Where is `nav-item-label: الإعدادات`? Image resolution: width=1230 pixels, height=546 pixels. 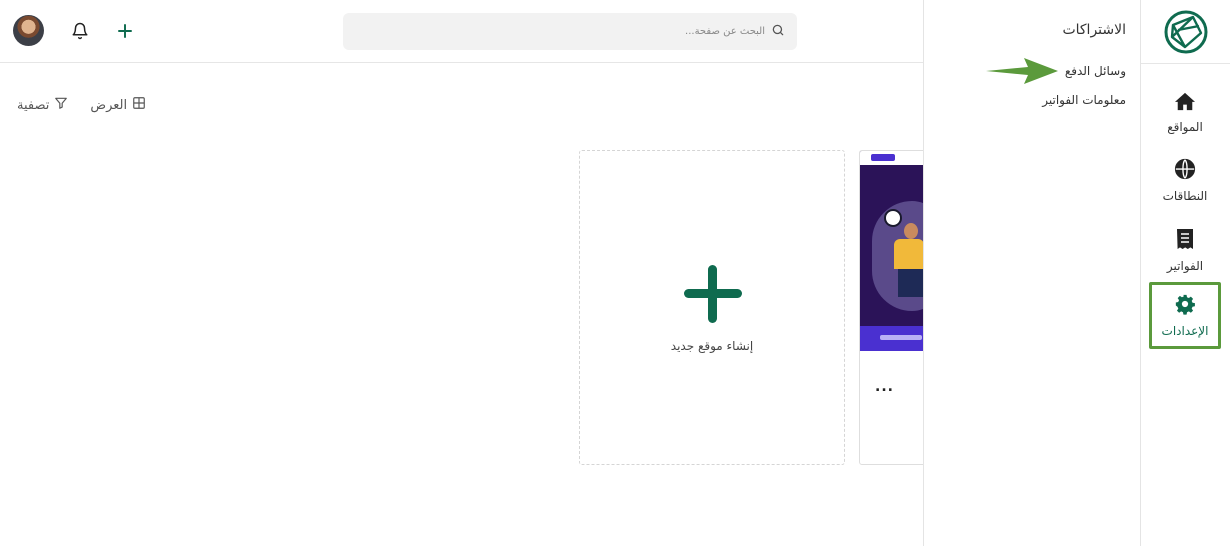
nav-item-label: الإعدادات is located at coordinates (1185, 331).